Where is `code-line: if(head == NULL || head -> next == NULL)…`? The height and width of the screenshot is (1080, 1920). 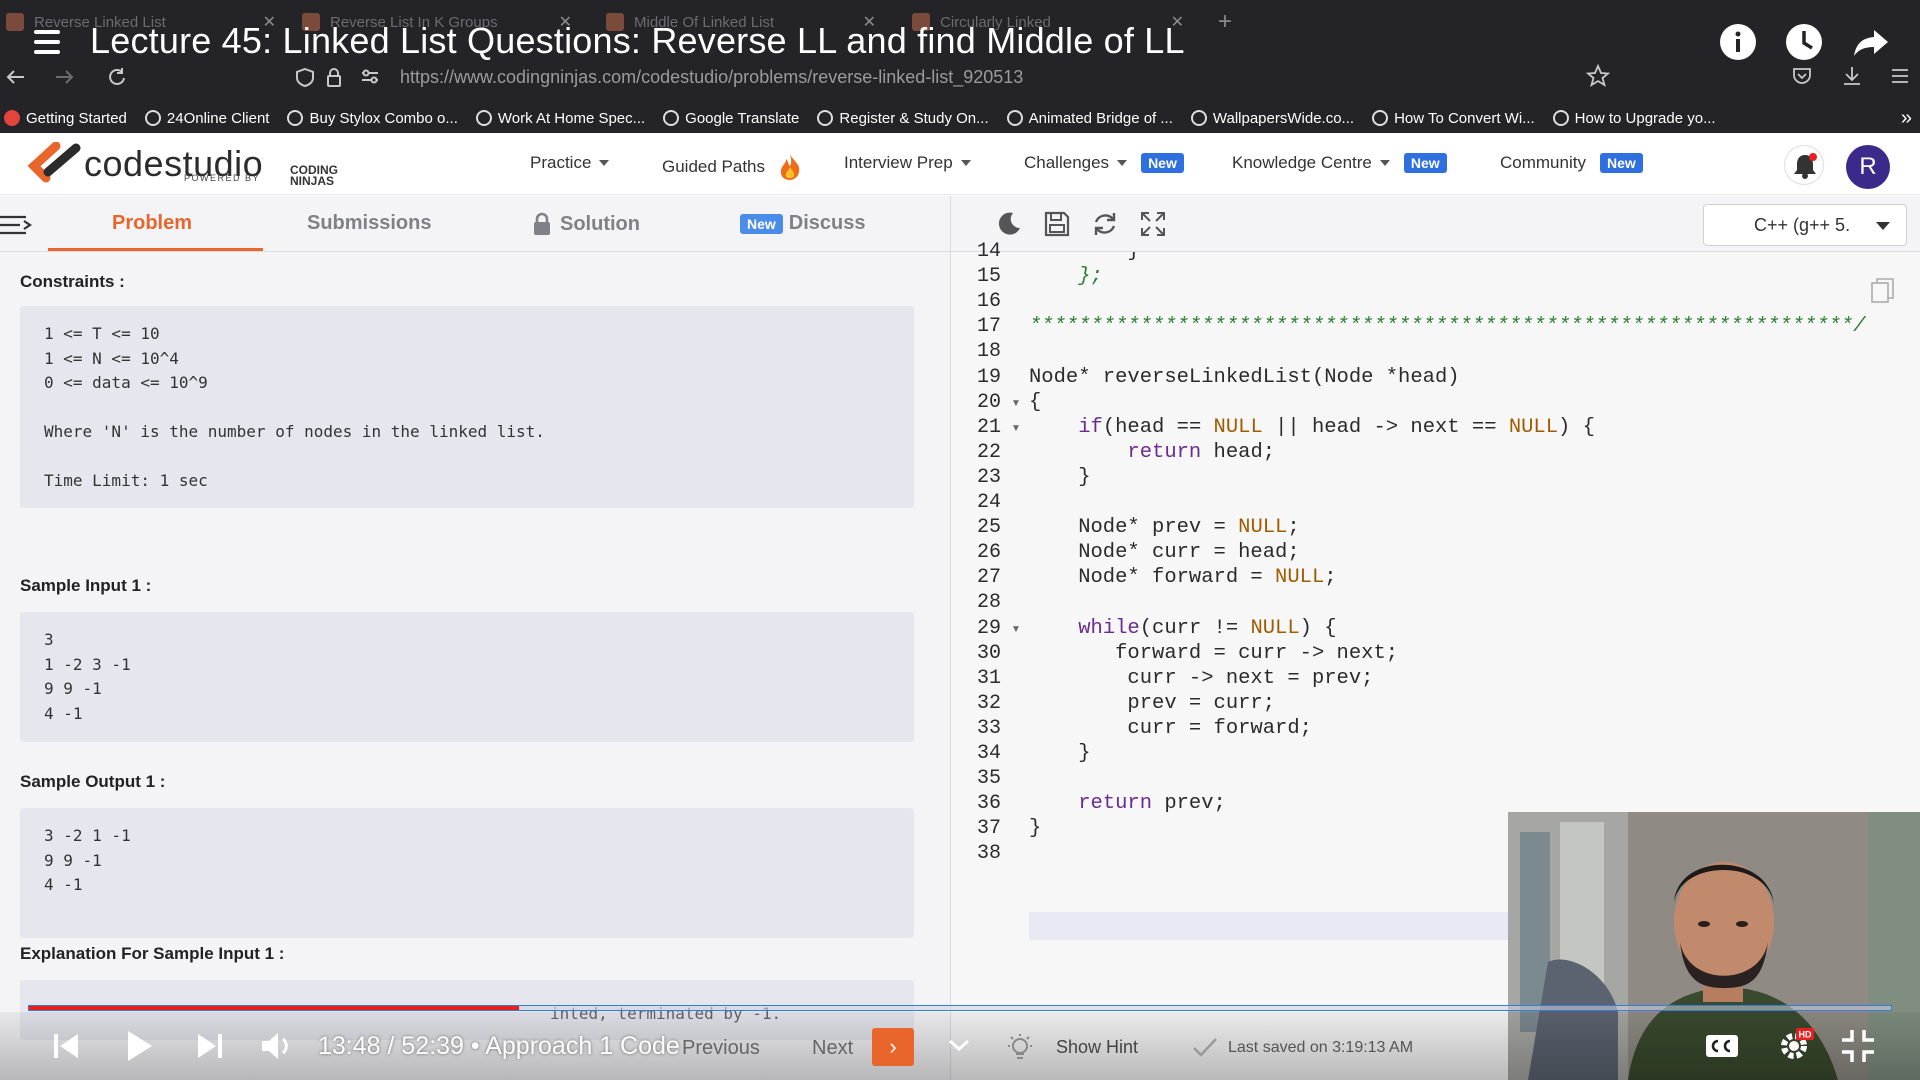
code-line: if(head == NULL || head -> next == NULL)… is located at coordinates (1312, 427).